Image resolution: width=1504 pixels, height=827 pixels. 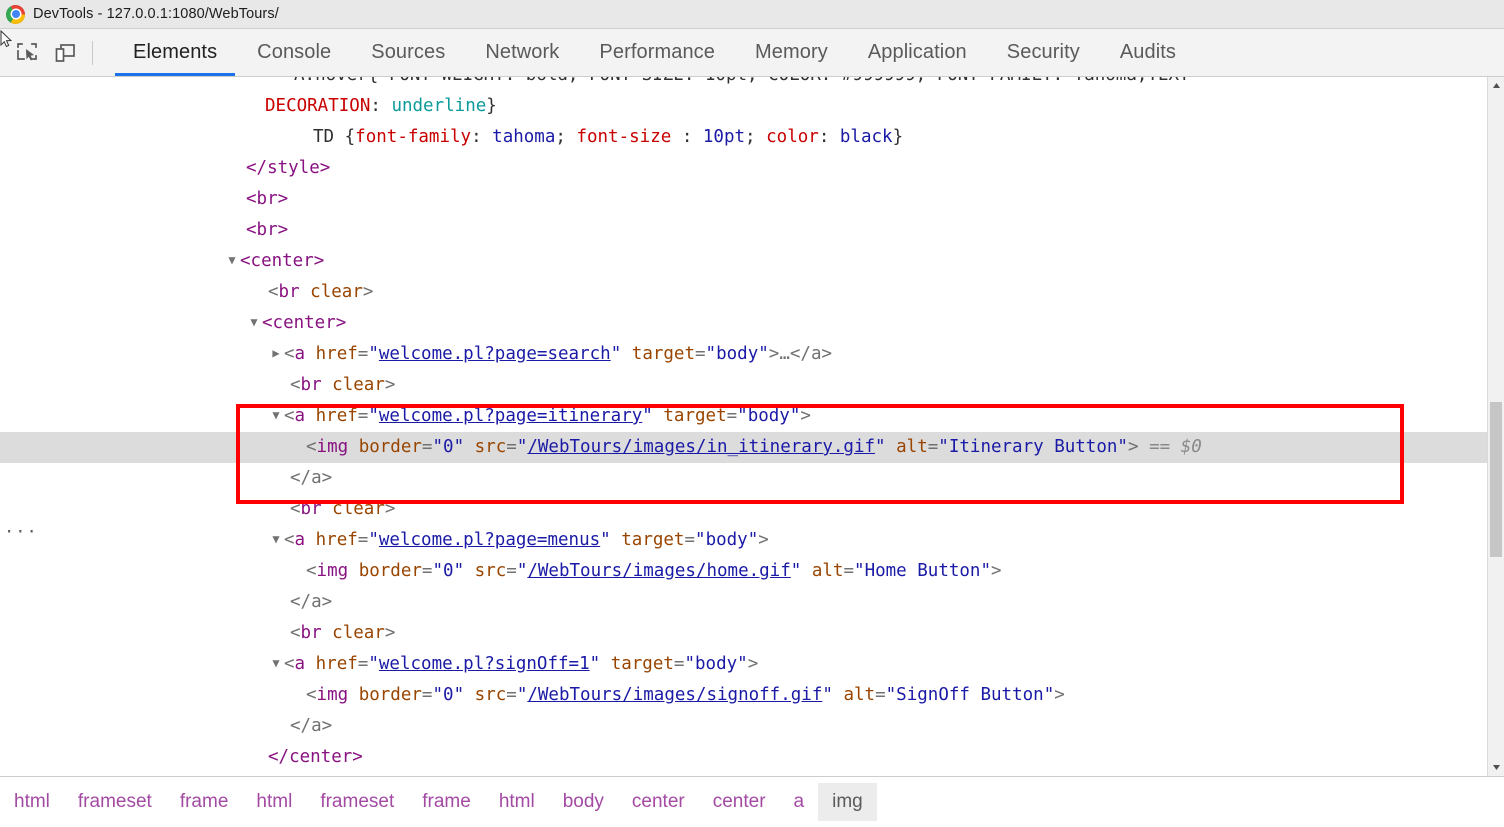 I want to click on tab-console: Console, so click(x=294, y=52).